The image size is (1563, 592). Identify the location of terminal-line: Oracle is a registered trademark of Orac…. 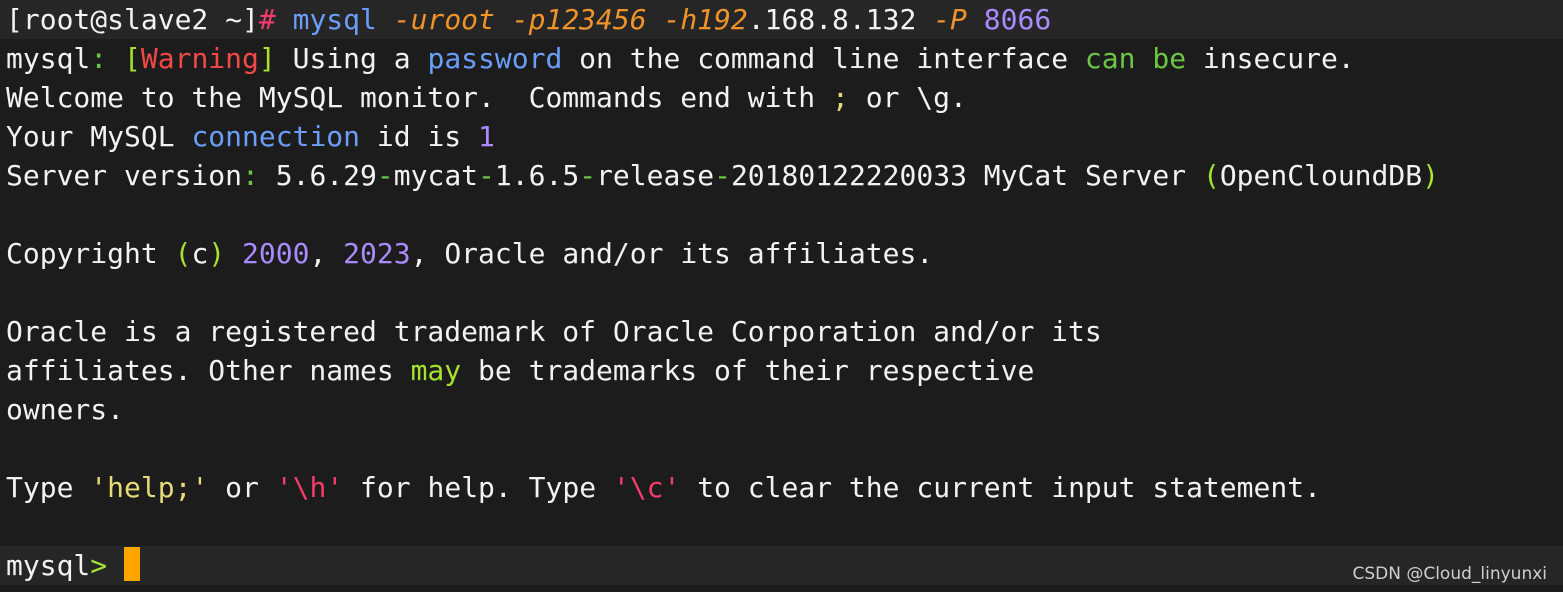
(554, 331).